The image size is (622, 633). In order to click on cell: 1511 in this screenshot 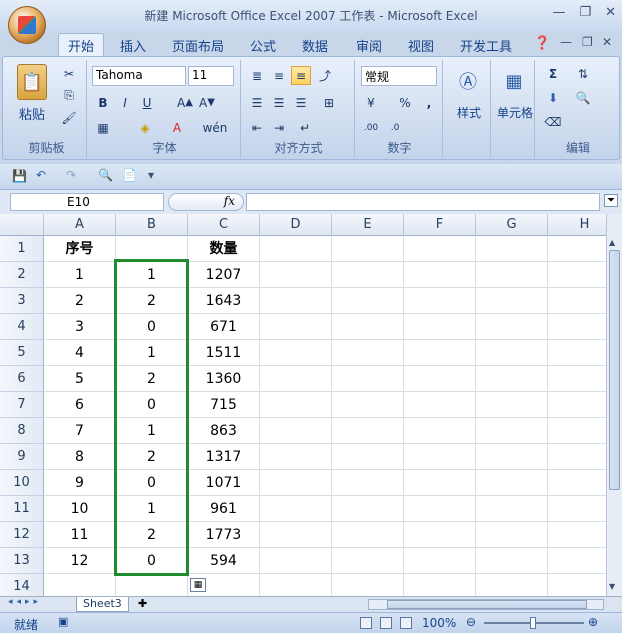, I will do `click(224, 353)`.